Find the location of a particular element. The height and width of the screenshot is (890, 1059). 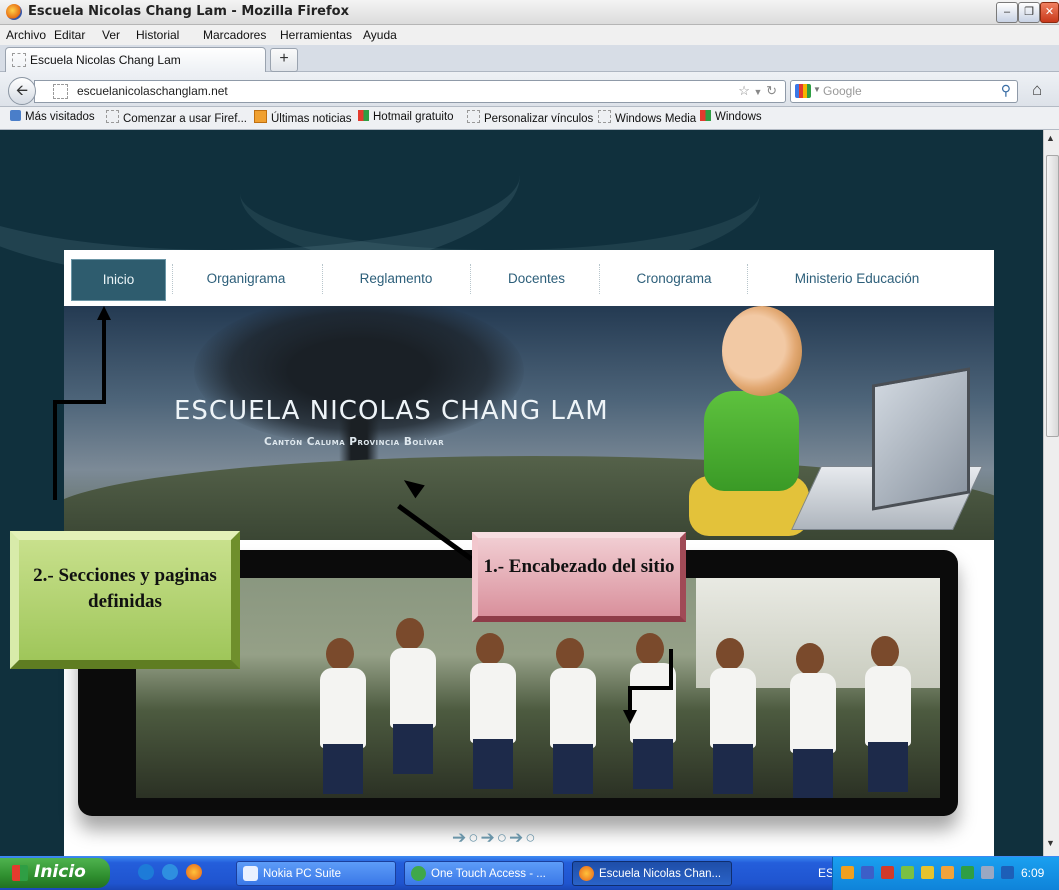

ie-alt-quicklaunch-icon is located at coordinates (170, 872).